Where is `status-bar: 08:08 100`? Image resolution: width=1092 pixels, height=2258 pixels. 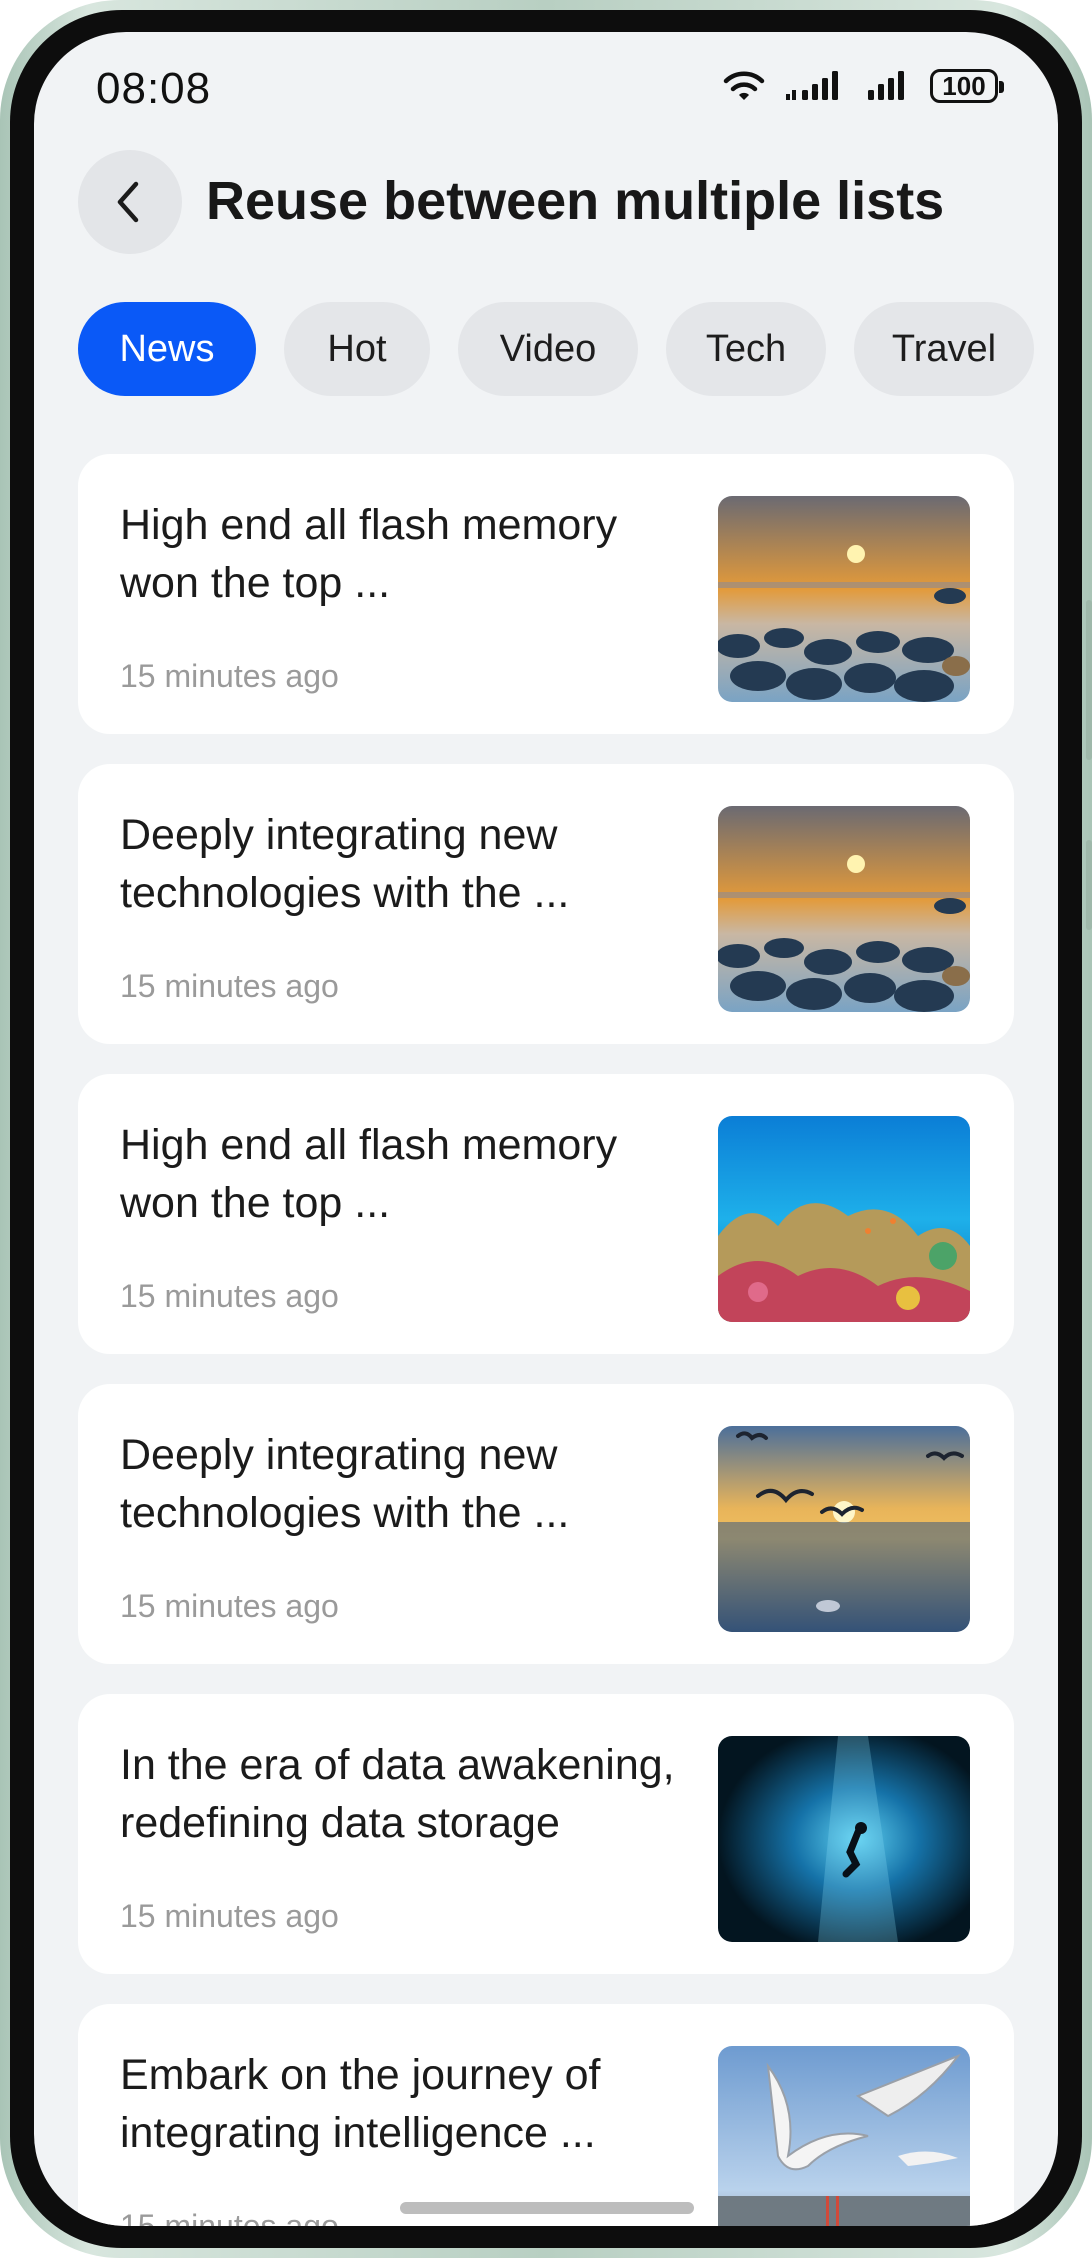 status-bar: 08:08 100 is located at coordinates (546, 92).